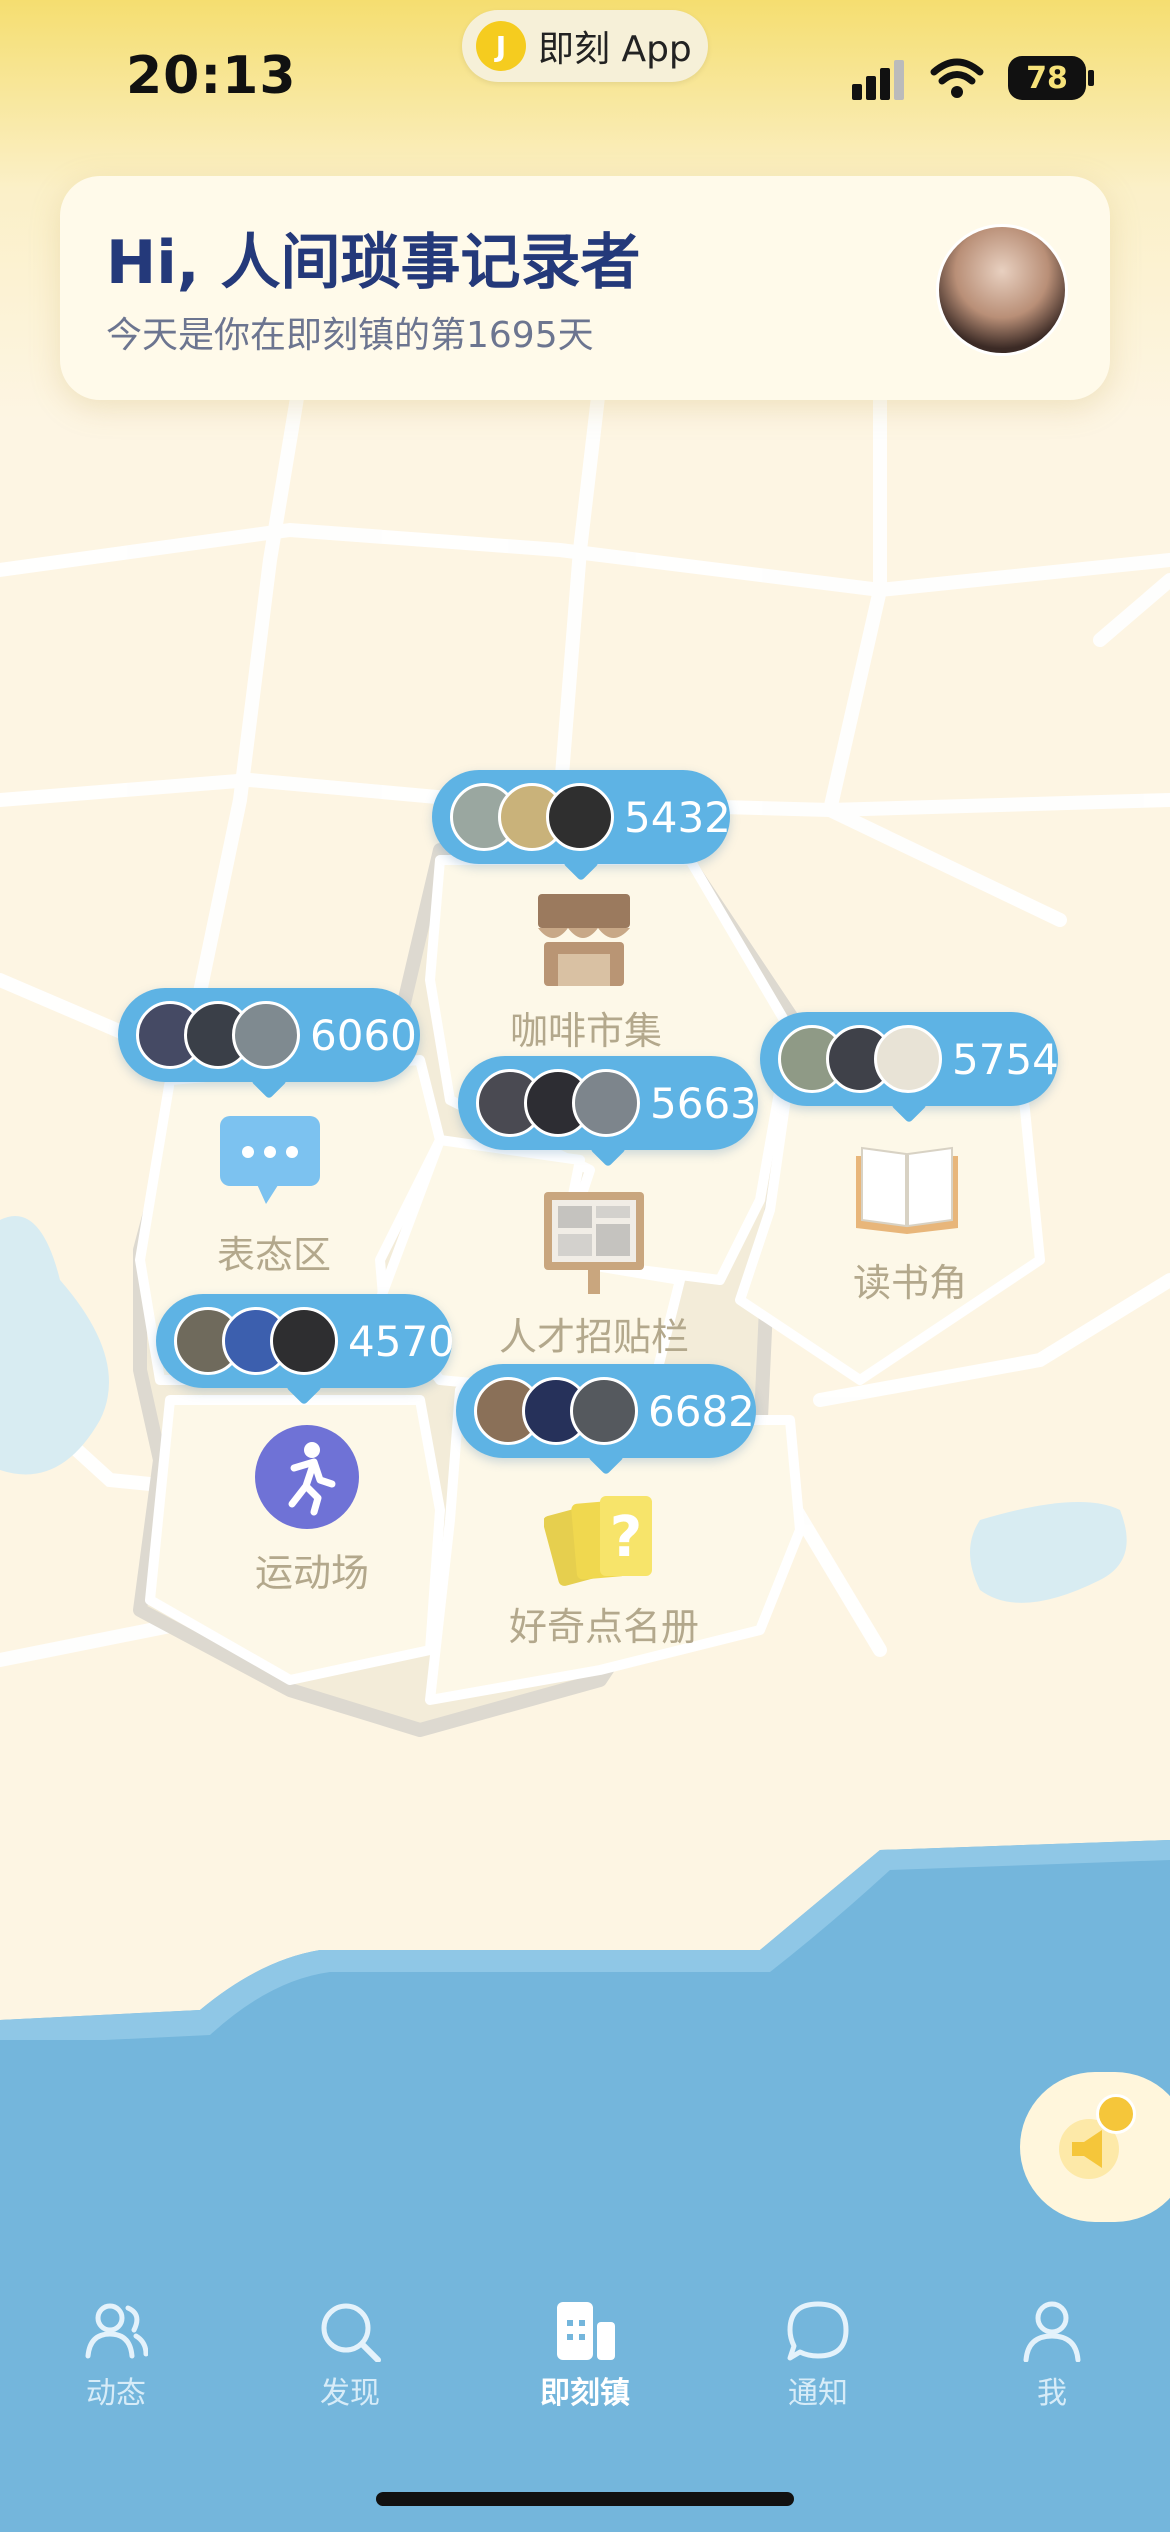  Describe the element at coordinates (270, 1160) in the screenshot. I see `chat-bubble-icon` at that location.